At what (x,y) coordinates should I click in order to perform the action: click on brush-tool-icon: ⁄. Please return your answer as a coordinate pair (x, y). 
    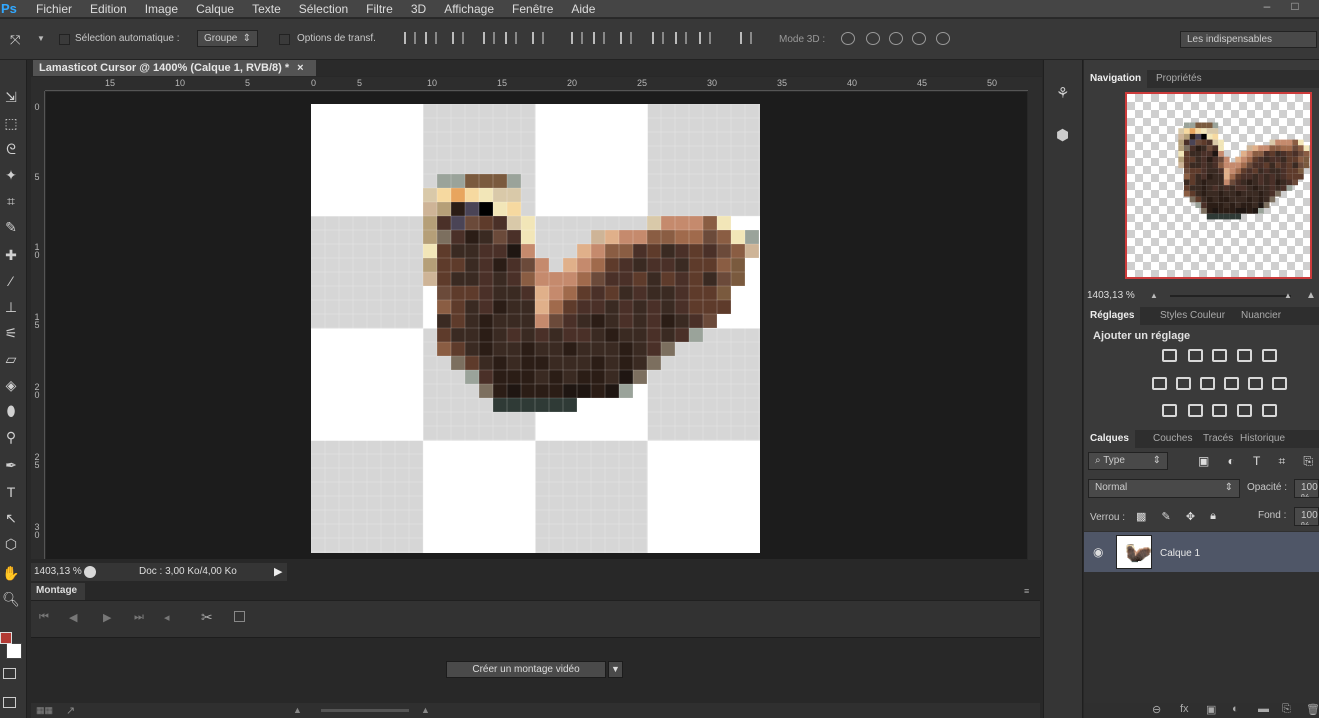
    Looking at the image, I should click on (11, 281).